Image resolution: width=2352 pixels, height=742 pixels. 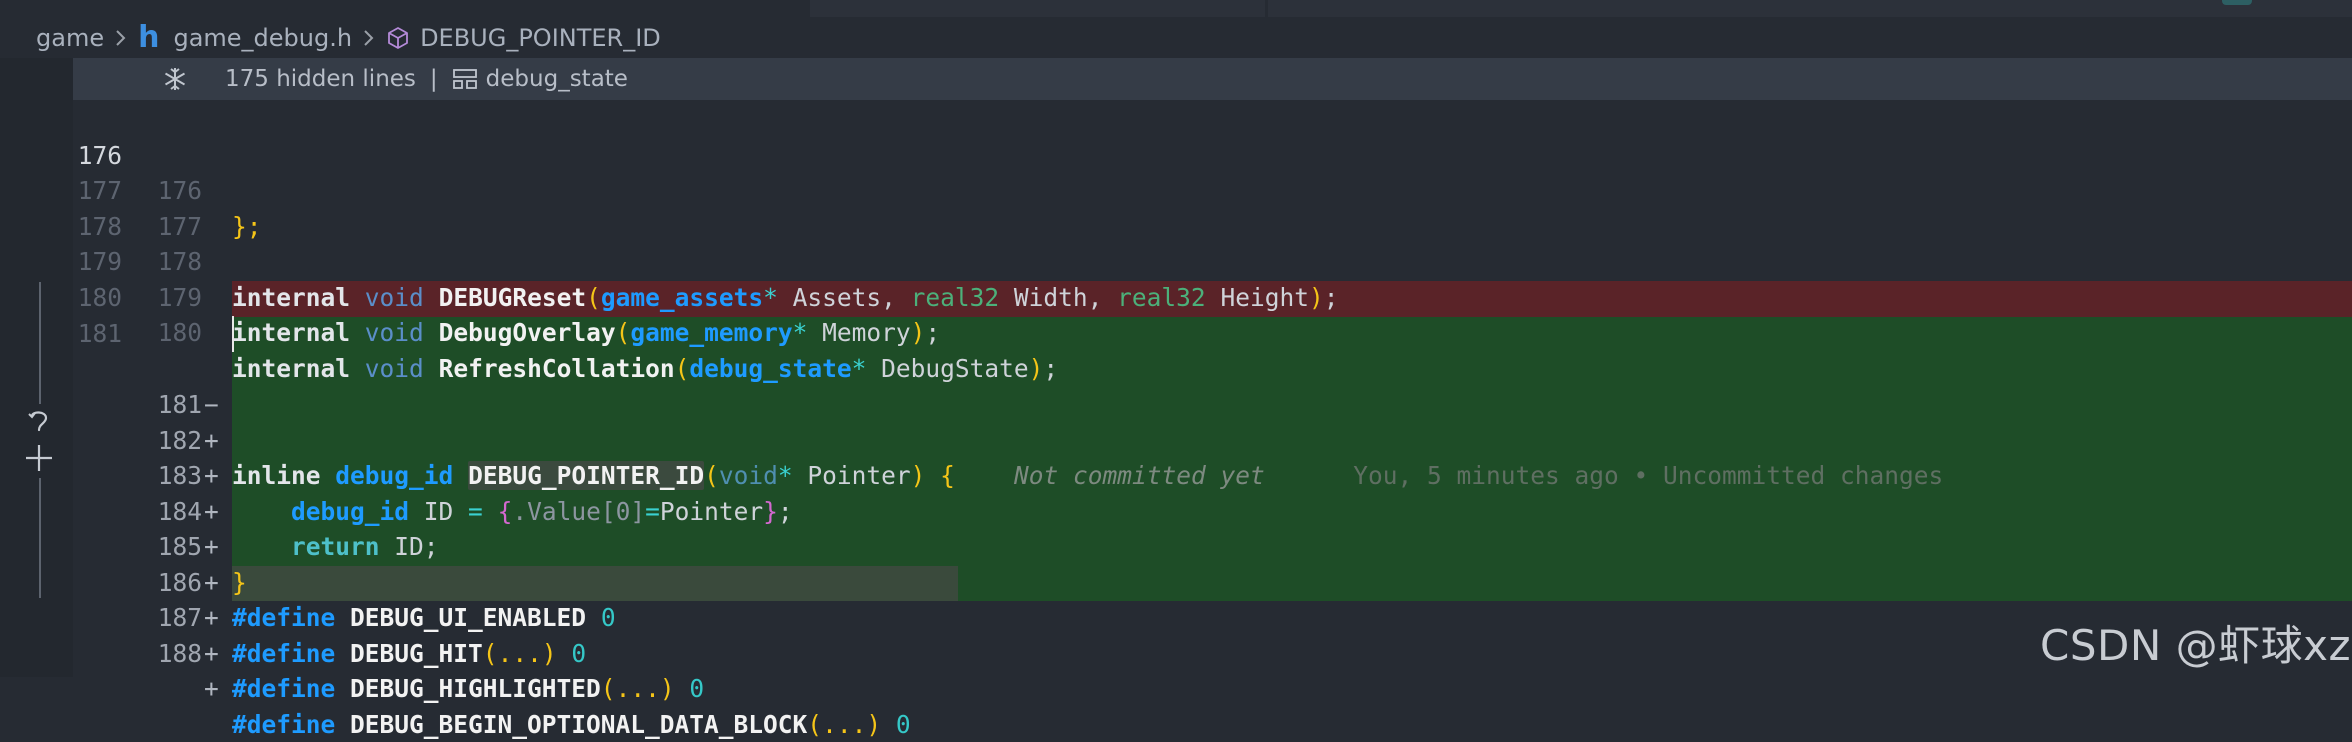 I want to click on header-file-icon: h, so click(x=148, y=38).